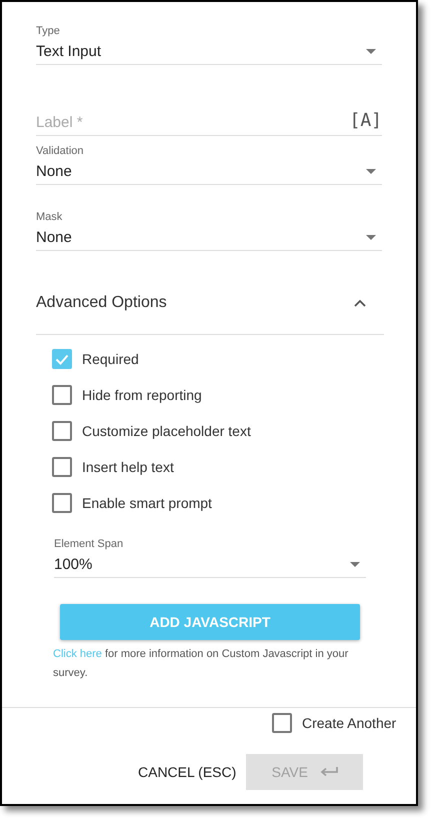  I want to click on label-input-field: Label * [A], so click(209, 122).